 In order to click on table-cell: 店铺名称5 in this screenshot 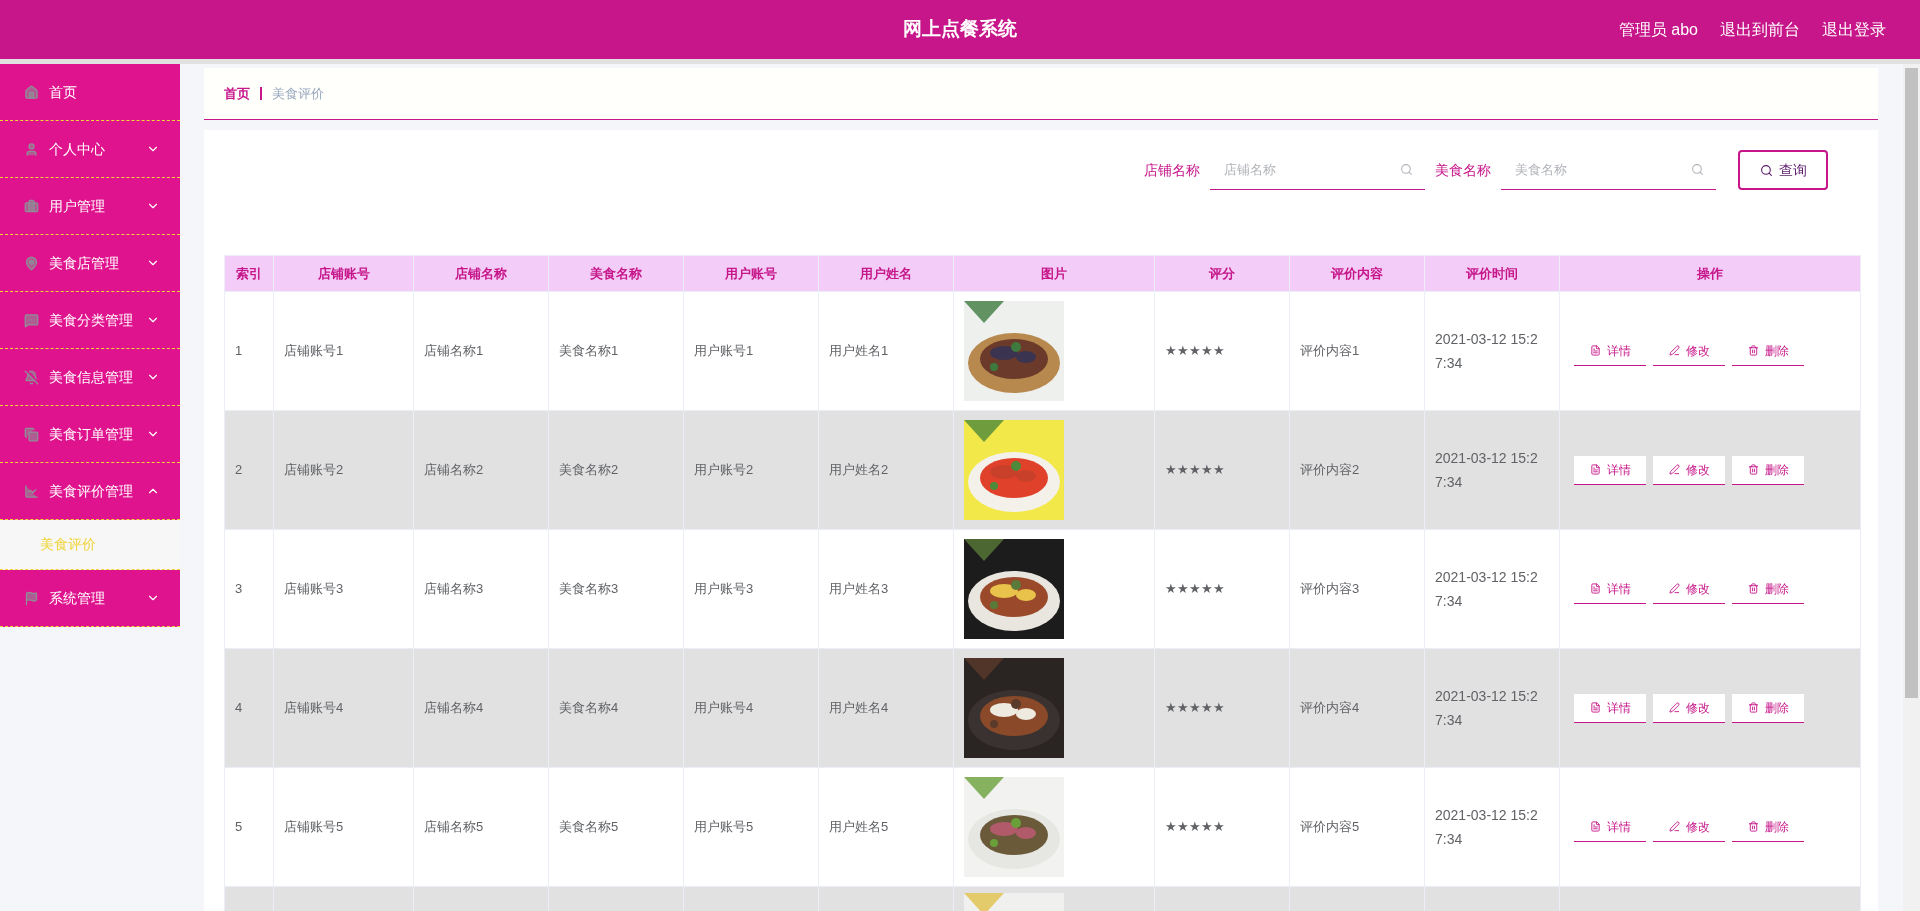, I will do `click(481, 827)`.